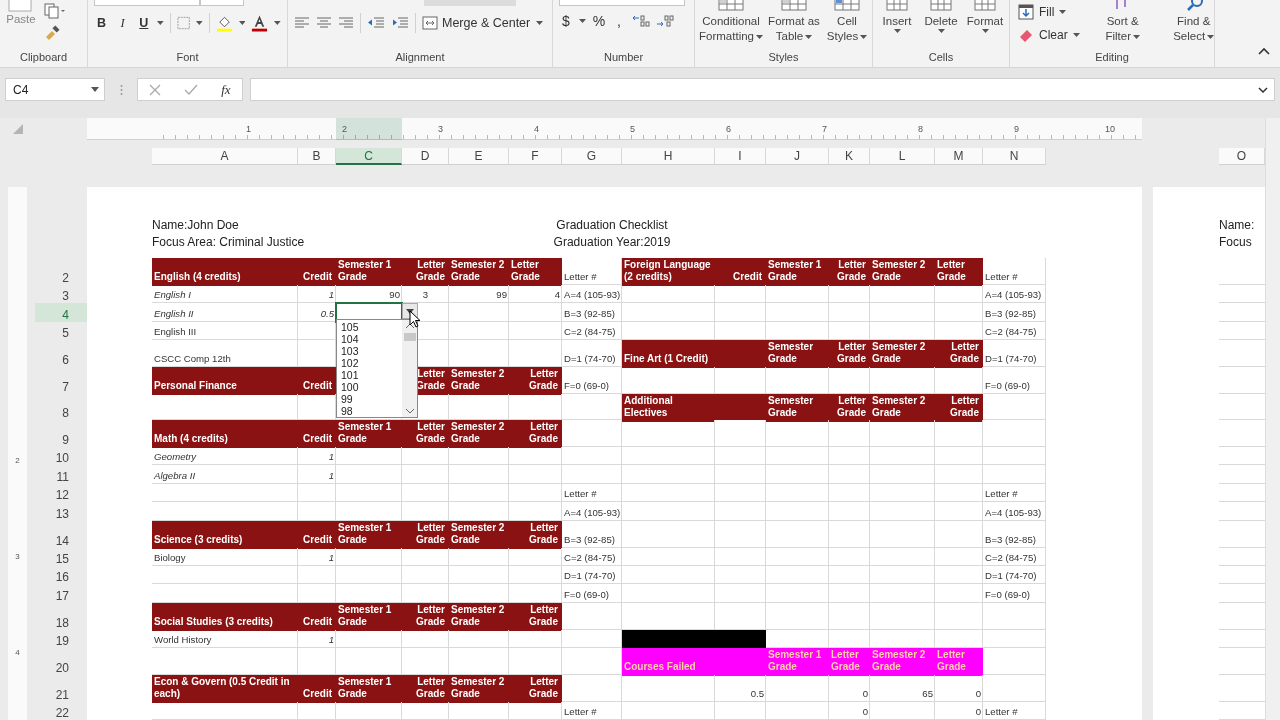 The width and height of the screenshot is (1280, 720). Describe the element at coordinates (409, 411) in the screenshot. I see `scroll-down-icon` at that location.